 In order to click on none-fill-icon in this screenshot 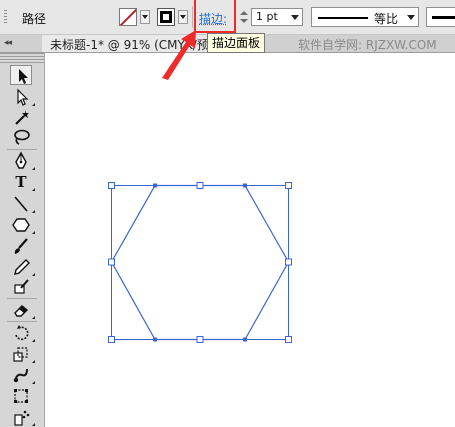, I will do `click(128, 17)`.